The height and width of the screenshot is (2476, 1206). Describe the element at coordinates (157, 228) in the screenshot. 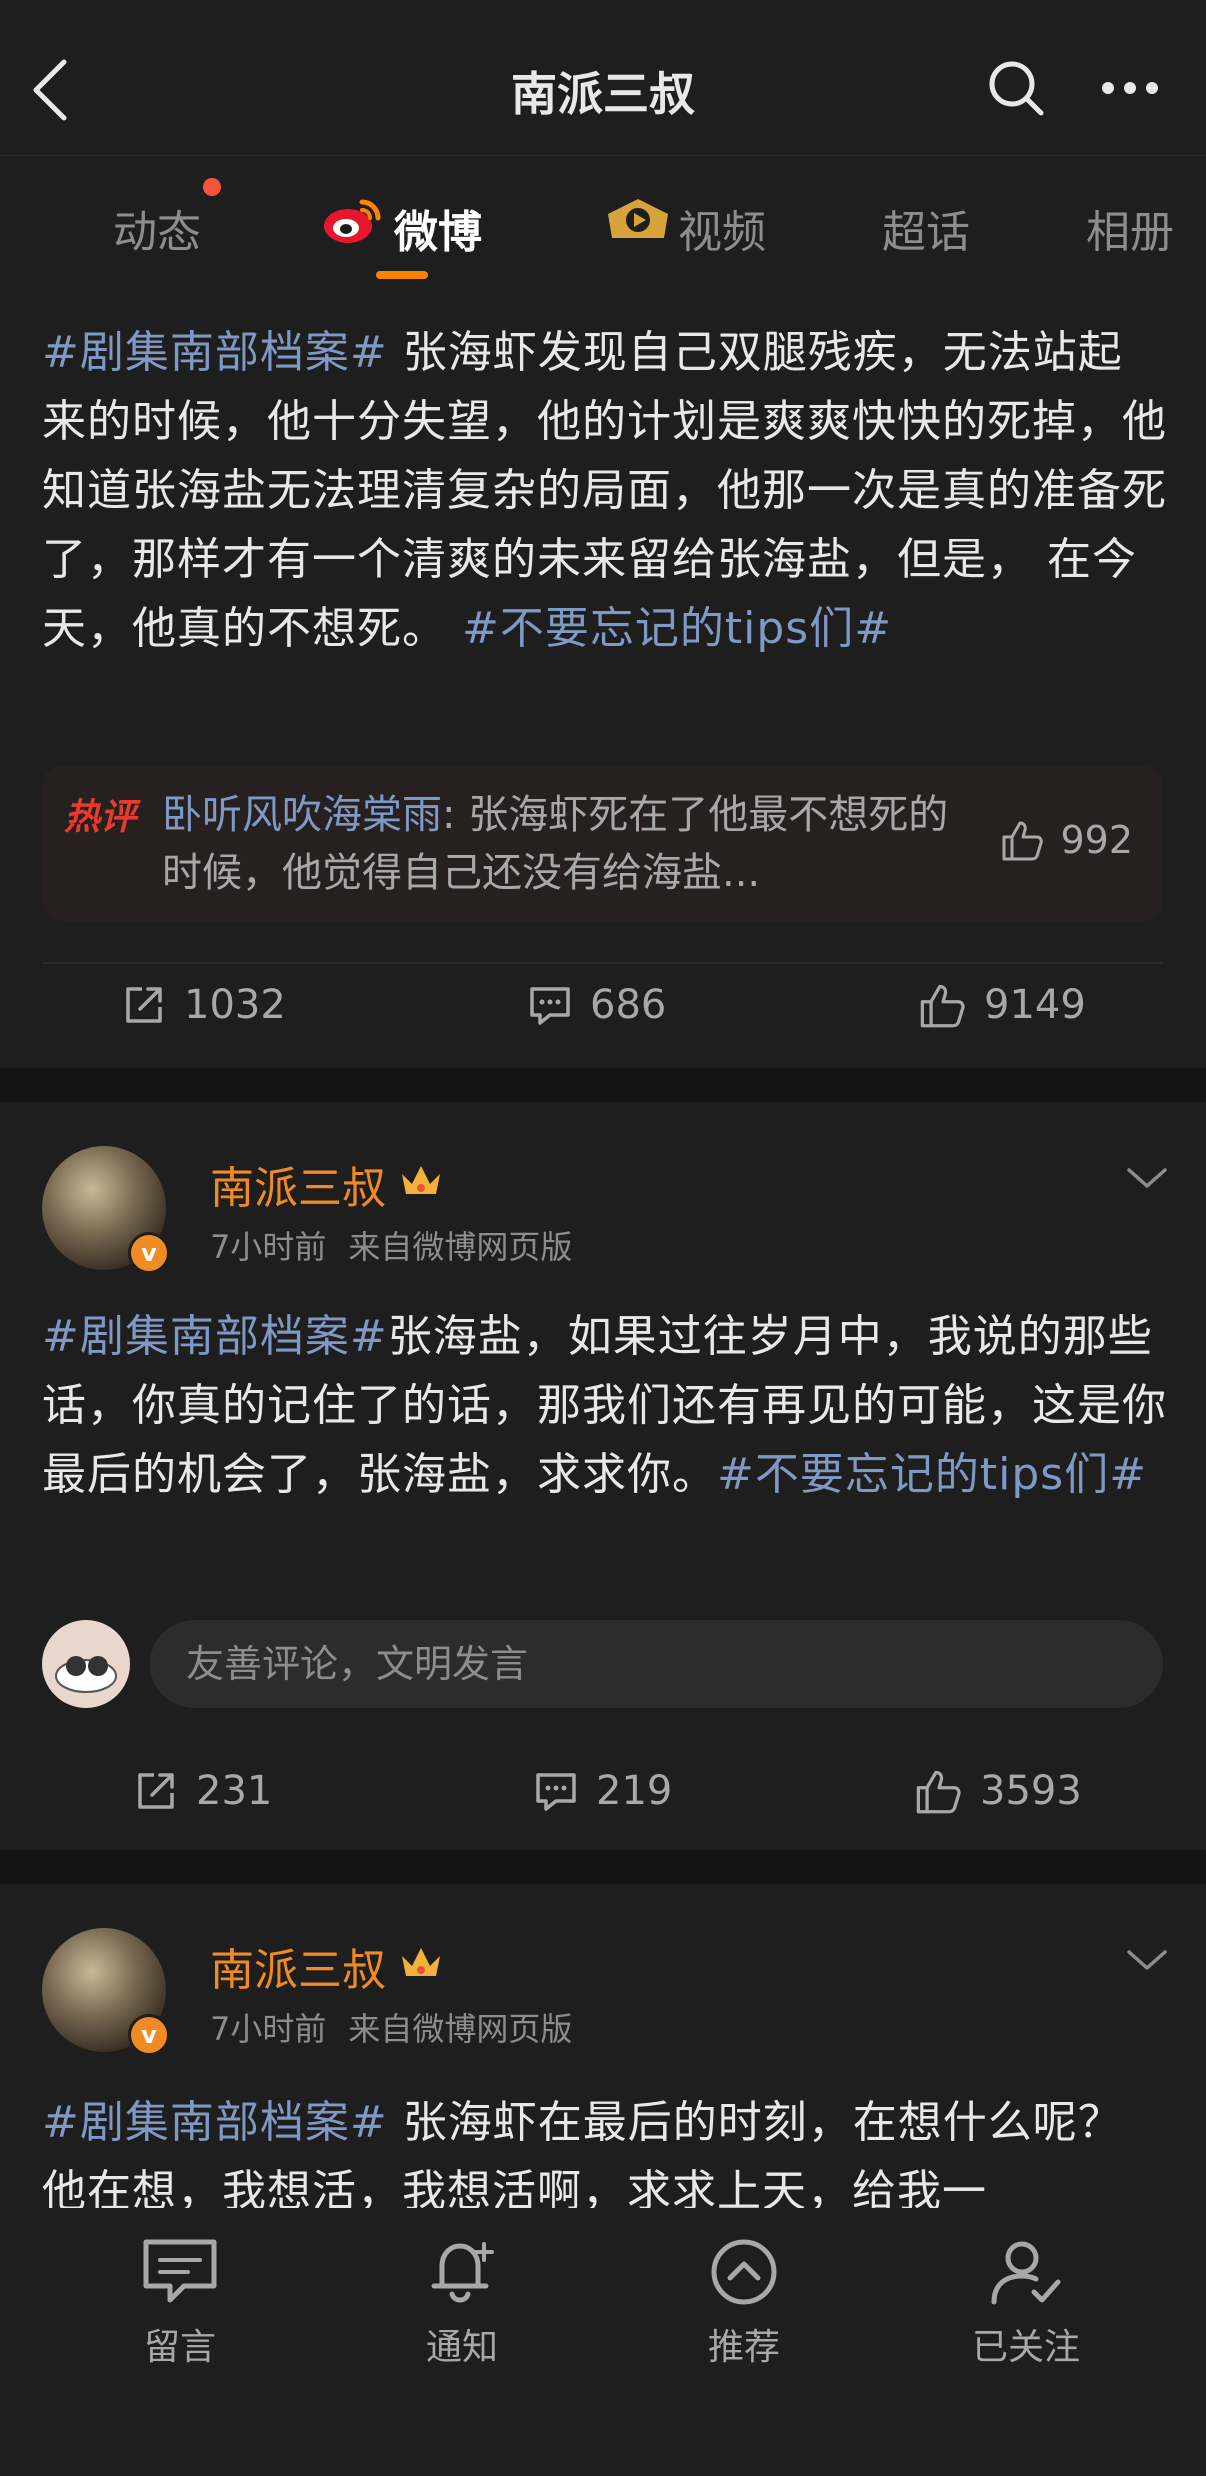

I see `tab-dynamic: 动态` at that location.